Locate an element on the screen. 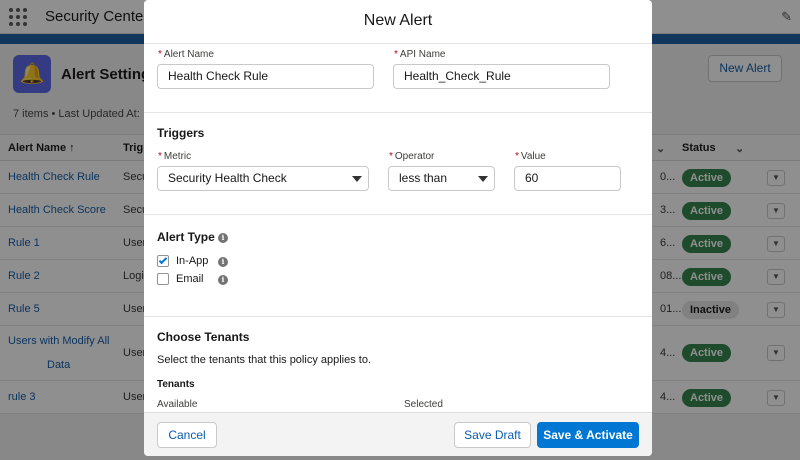  operator-value: less than is located at coordinates (423, 178).